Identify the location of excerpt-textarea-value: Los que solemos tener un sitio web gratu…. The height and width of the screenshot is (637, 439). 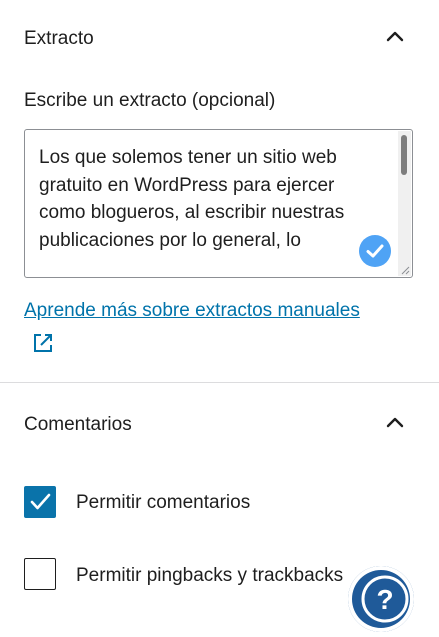
(206, 199).